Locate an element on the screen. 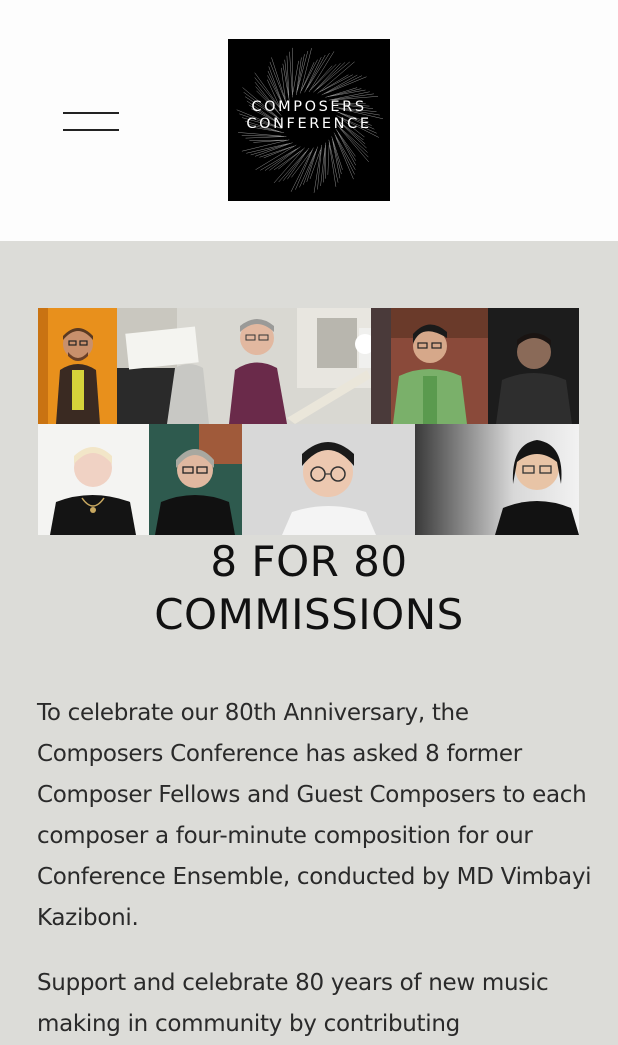  headline-line1: 8 FOR 80 is located at coordinates (309, 562).